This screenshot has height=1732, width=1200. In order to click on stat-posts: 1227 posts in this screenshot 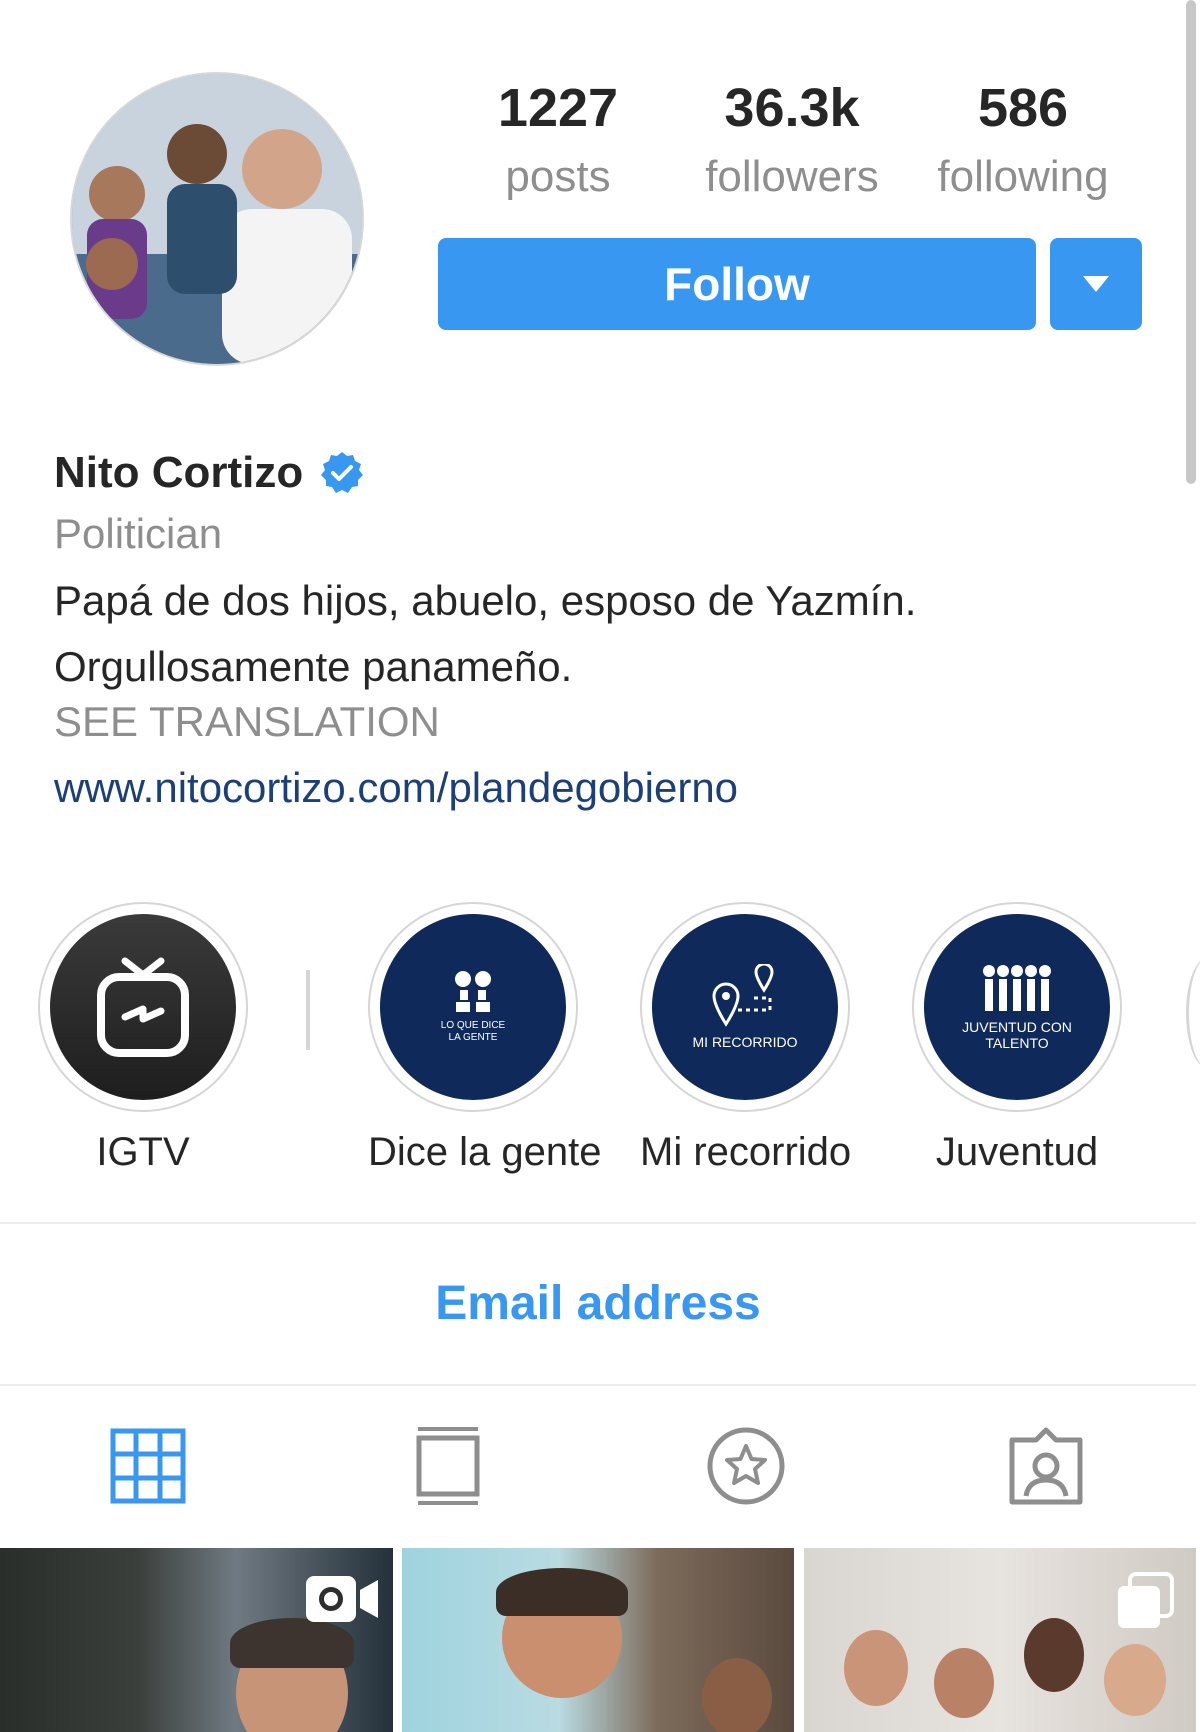, I will do `click(558, 141)`.